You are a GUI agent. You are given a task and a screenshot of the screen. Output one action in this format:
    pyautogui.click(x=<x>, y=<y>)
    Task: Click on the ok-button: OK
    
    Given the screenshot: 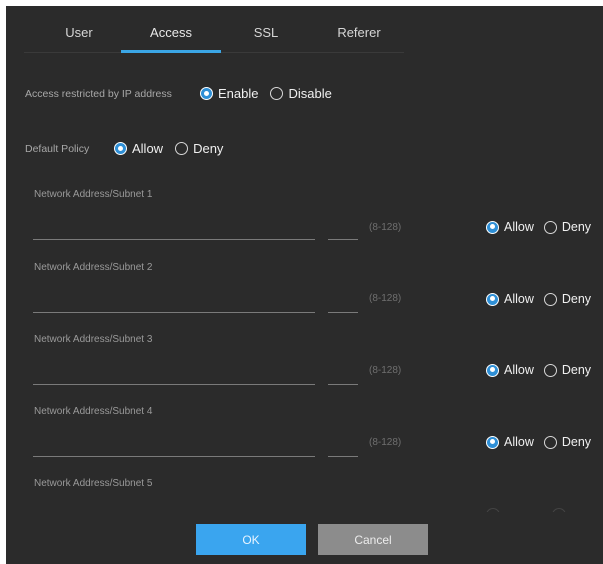 What is the action you would take?
    pyautogui.click(x=251, y=539)
    